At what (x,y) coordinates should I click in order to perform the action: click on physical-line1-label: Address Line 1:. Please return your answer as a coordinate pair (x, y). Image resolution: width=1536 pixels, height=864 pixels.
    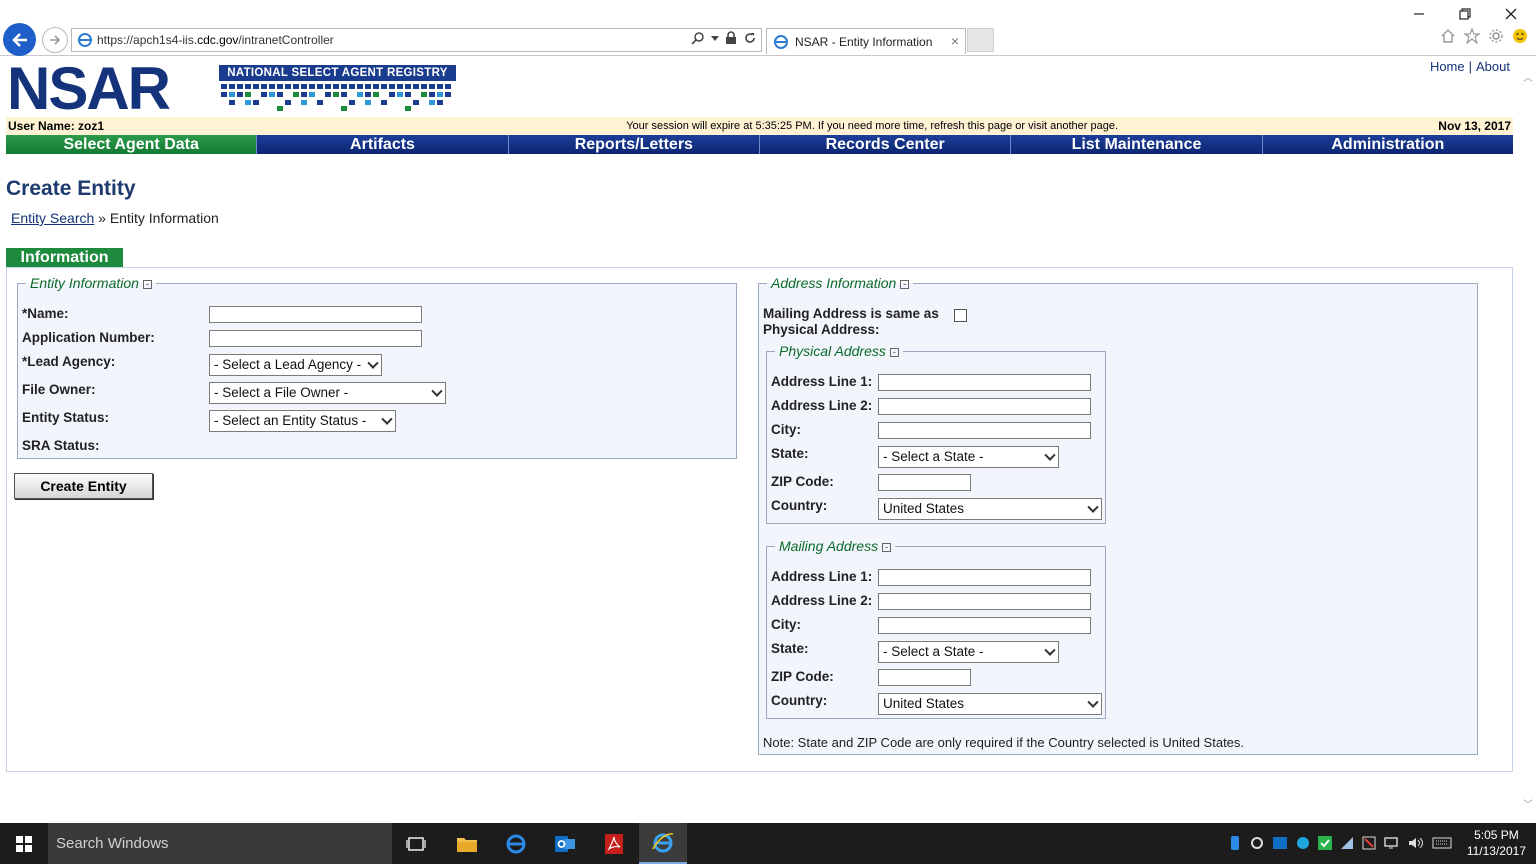
    Looking at the image, I should click on (822, 381).